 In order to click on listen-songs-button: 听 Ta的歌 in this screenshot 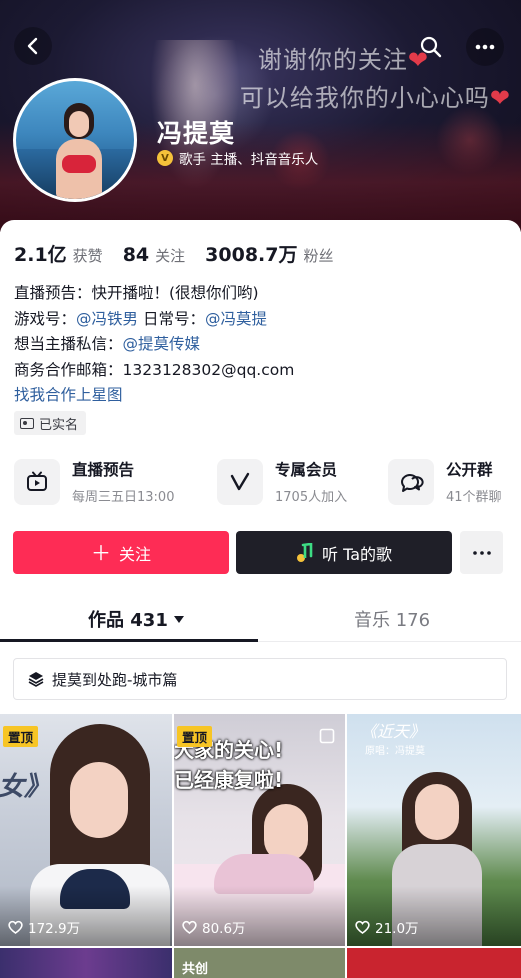, I will do `click(344, 552)`.